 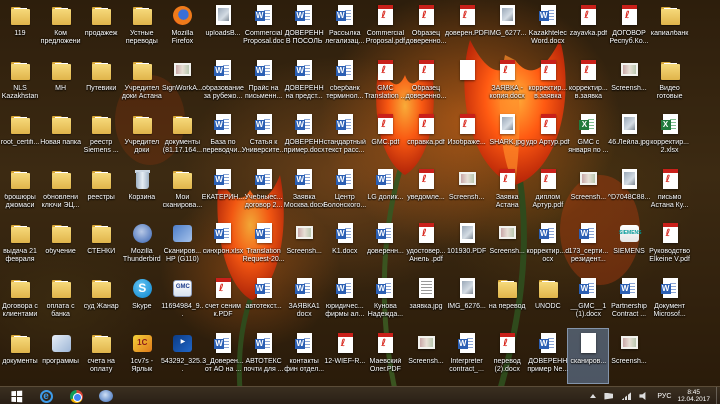 What do you see at coordinates (467, 83) in the screenshot?
I see `desktop-icon` at bounding box center [467, 83].